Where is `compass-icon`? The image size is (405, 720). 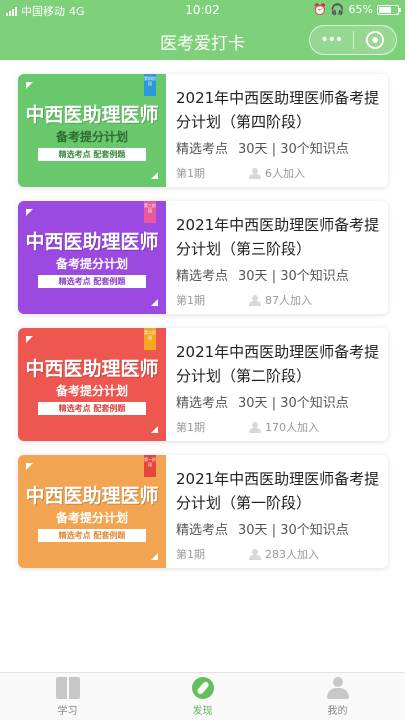 compass-icon is located at coordinates (202, 688).